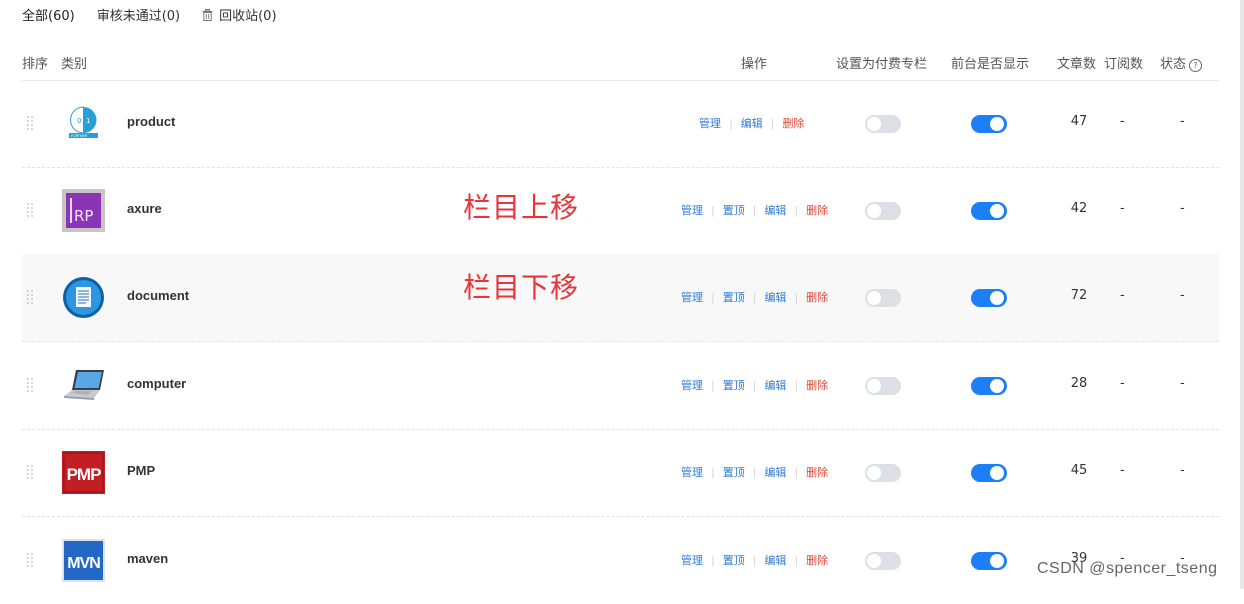 This screenshot has width=1244, height=604. Describe the element at coordinates (148, 558) in the screenshot. I see `category-name: maven` at that location.